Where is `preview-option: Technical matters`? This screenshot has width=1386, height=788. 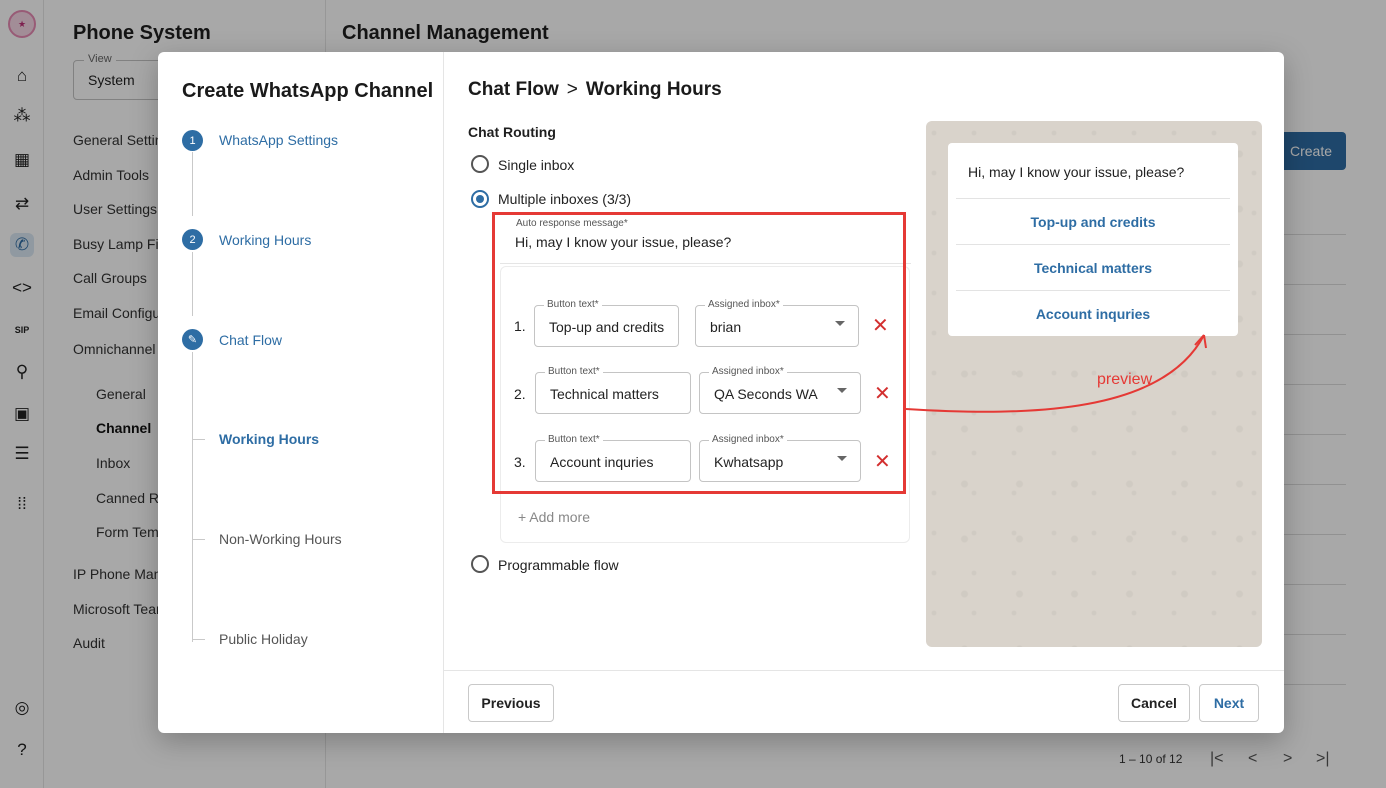
preview-option: Technical matters is located at coordinates (1093, 267).